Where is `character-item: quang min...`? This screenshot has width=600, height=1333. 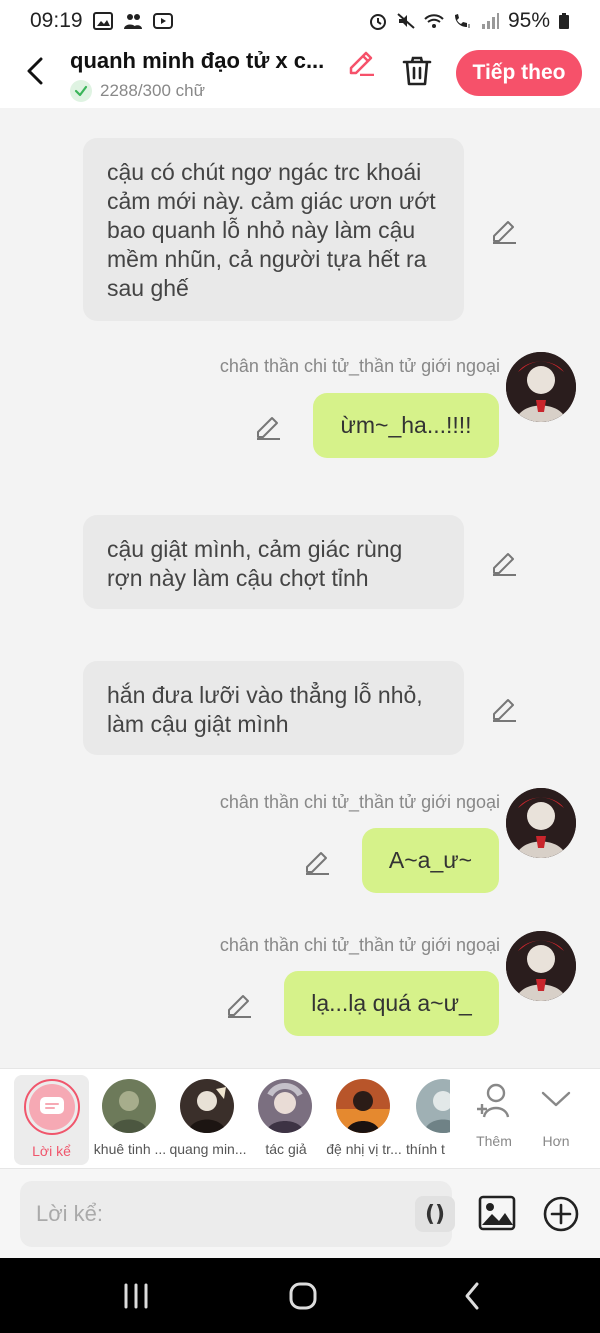
character-item: quang min... is located at coordinates (208, 1120).